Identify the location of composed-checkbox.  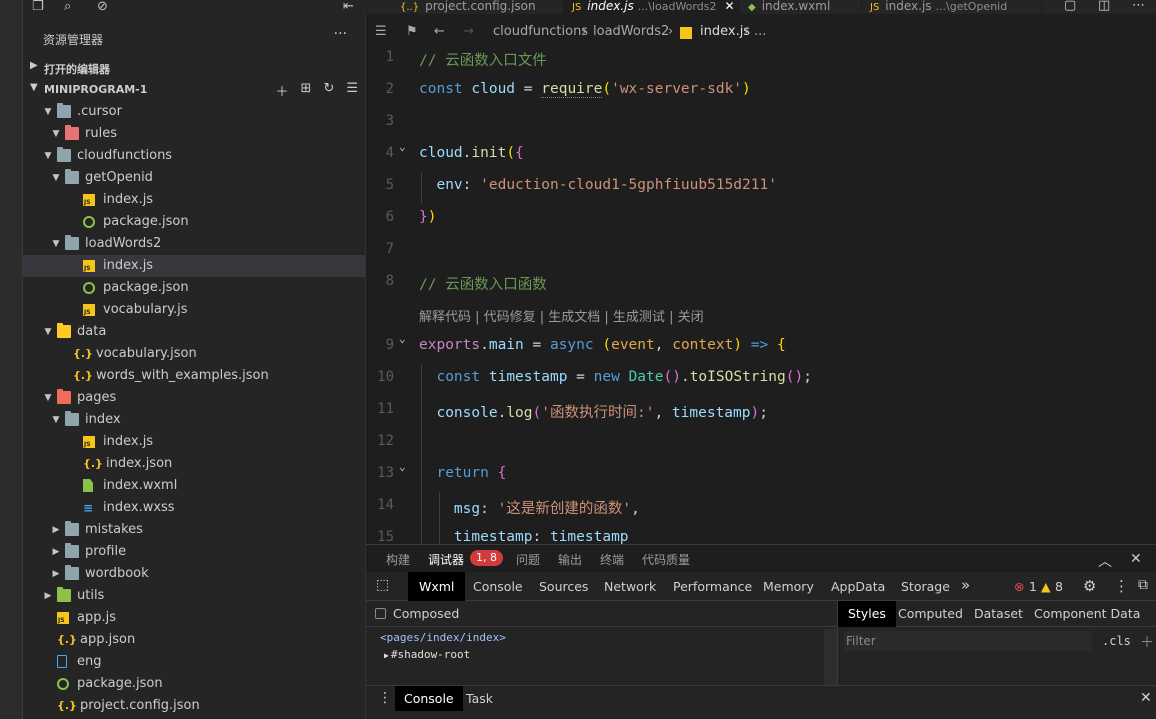
(380, 613).